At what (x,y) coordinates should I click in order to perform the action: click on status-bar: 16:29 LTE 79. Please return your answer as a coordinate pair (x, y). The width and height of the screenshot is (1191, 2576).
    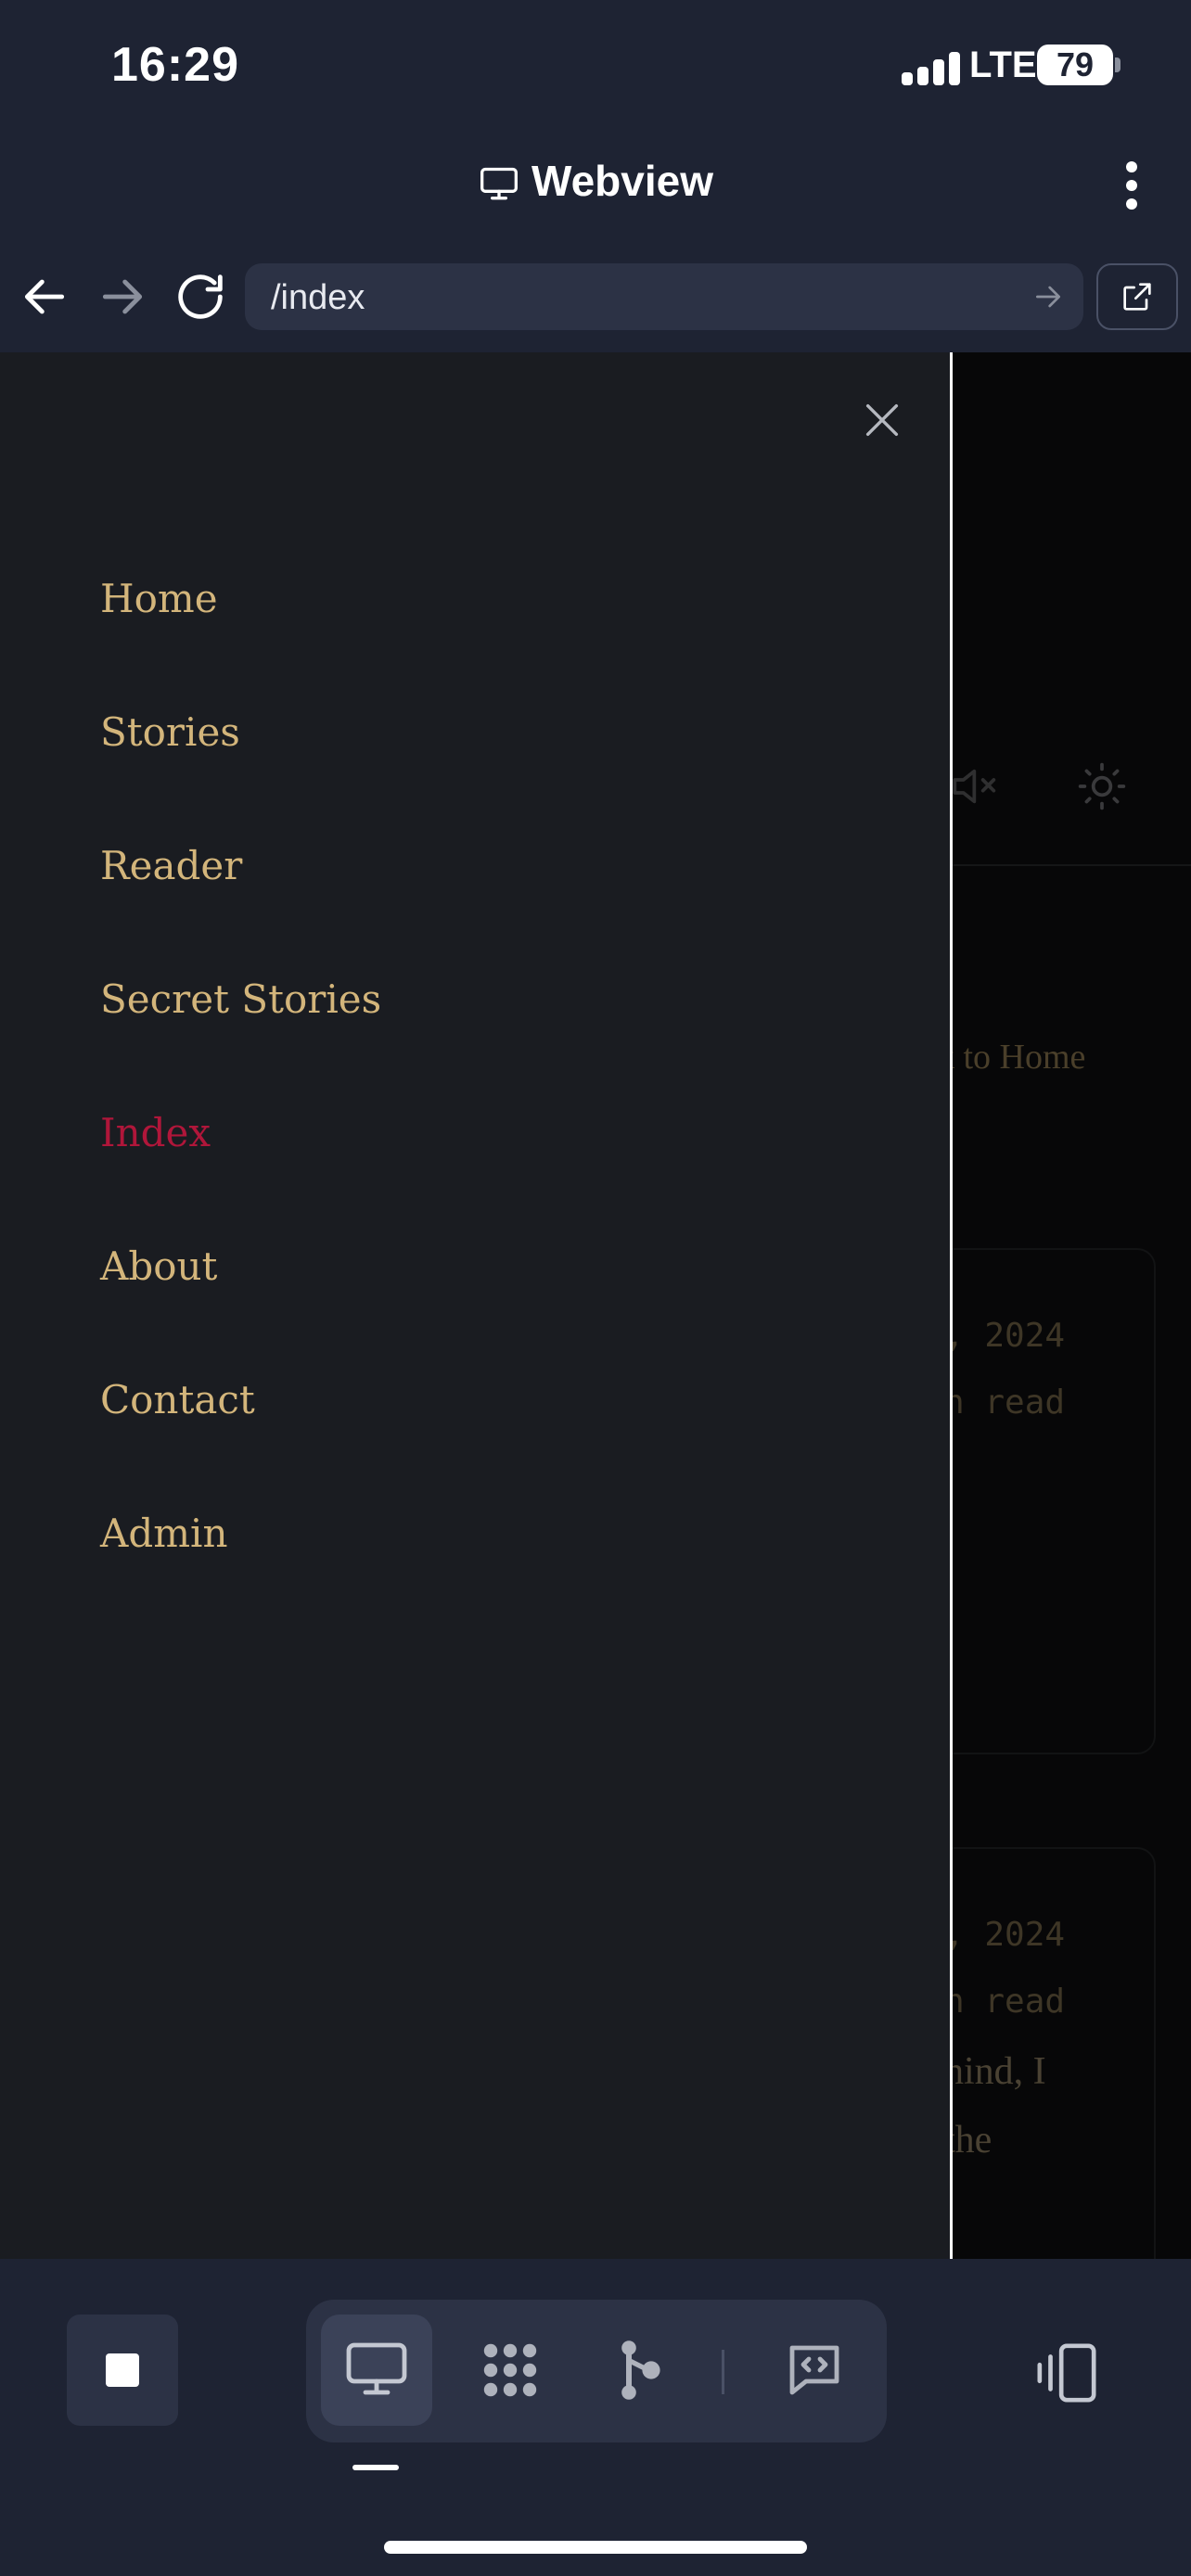
    Looking at the image, I should click on (595, 65).